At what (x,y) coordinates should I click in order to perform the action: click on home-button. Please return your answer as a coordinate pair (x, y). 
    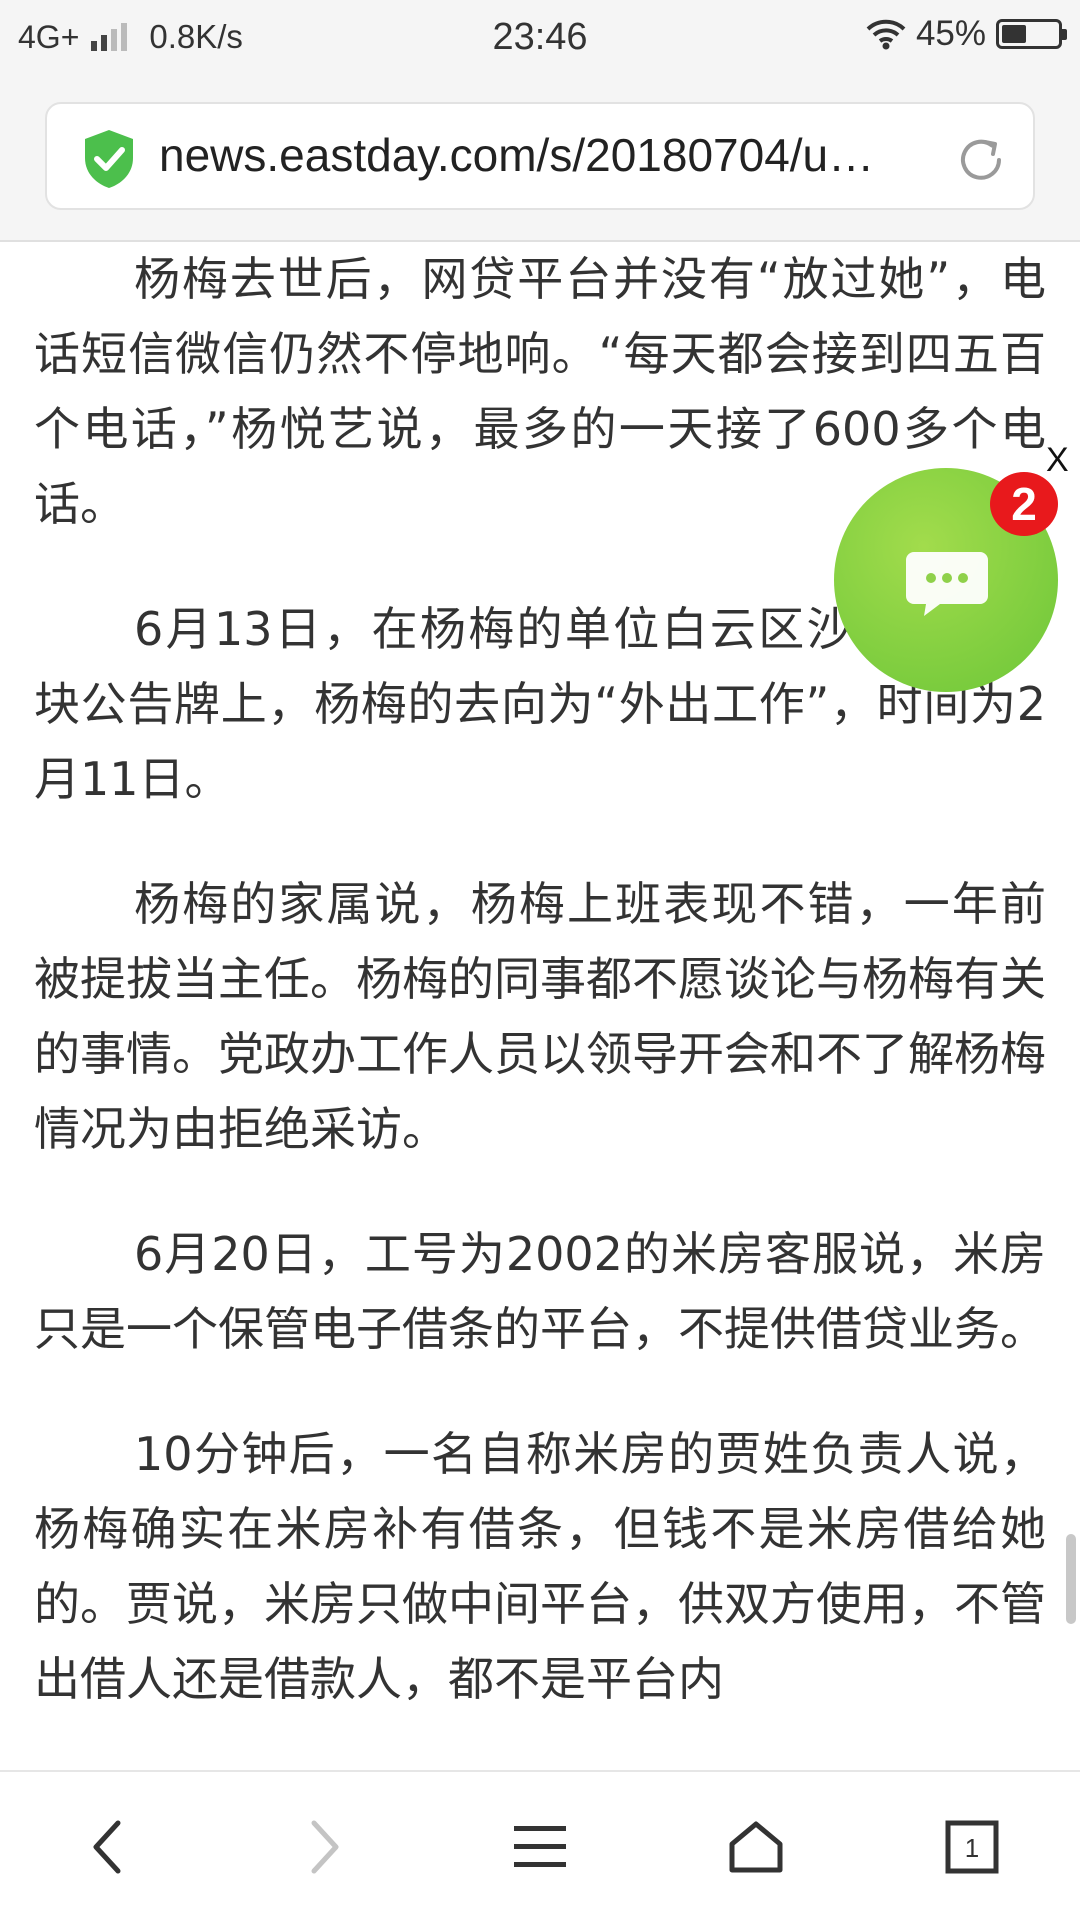
    Looking at the image, I should click on (756, 1847).